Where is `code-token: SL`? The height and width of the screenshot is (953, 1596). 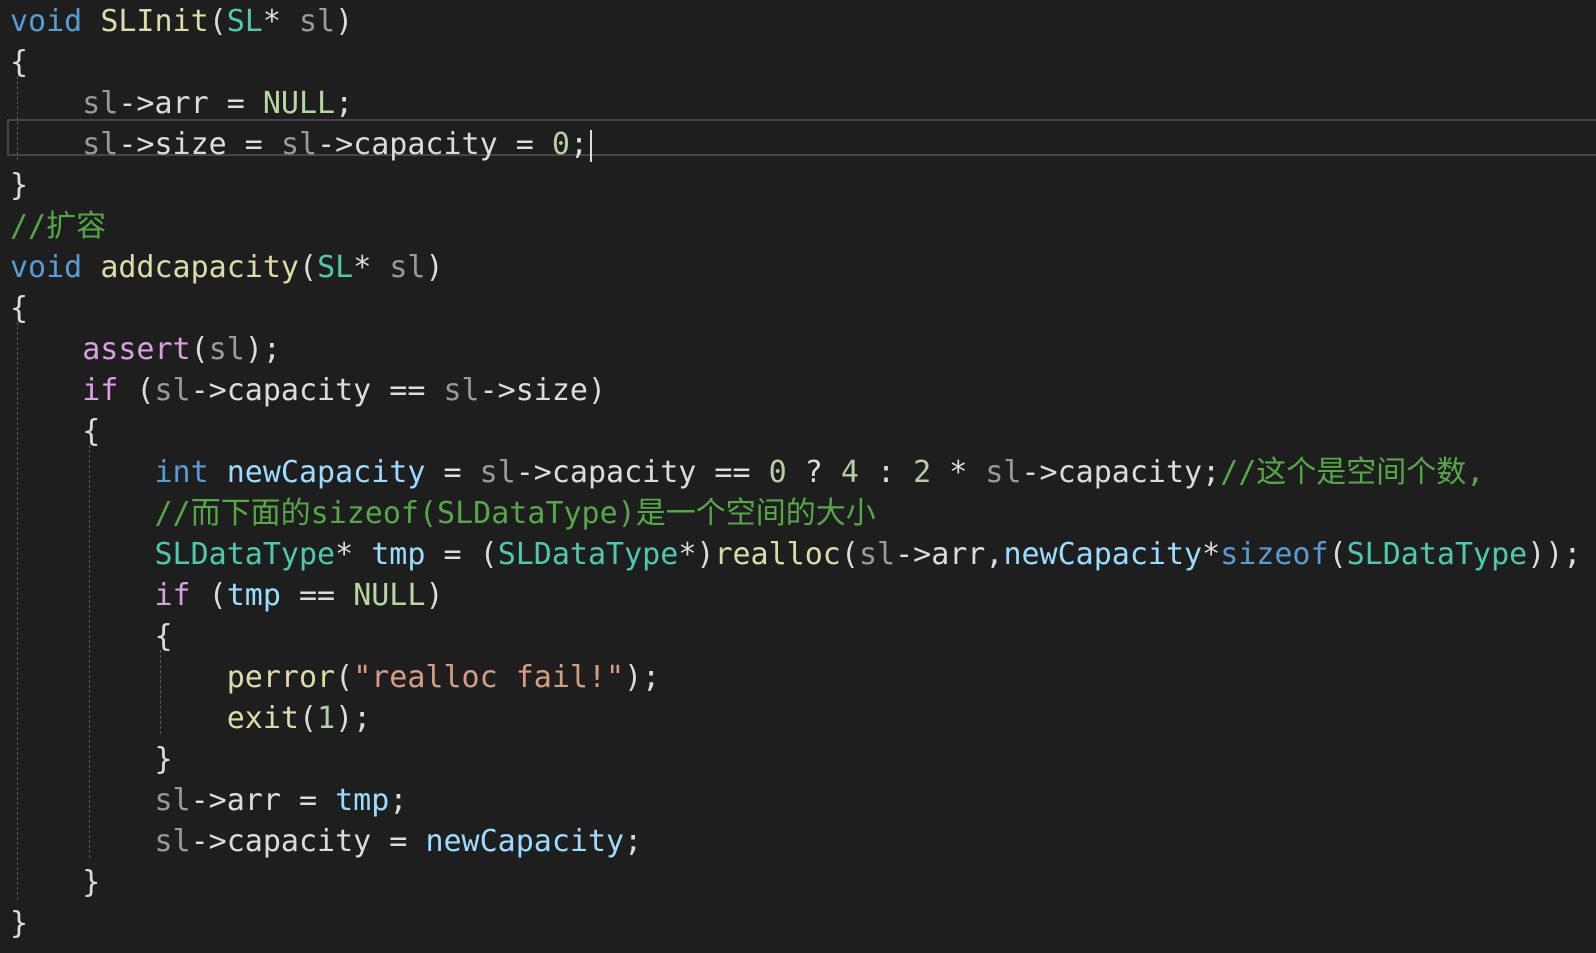 code-token: SL is located at coordinates (244, 21).